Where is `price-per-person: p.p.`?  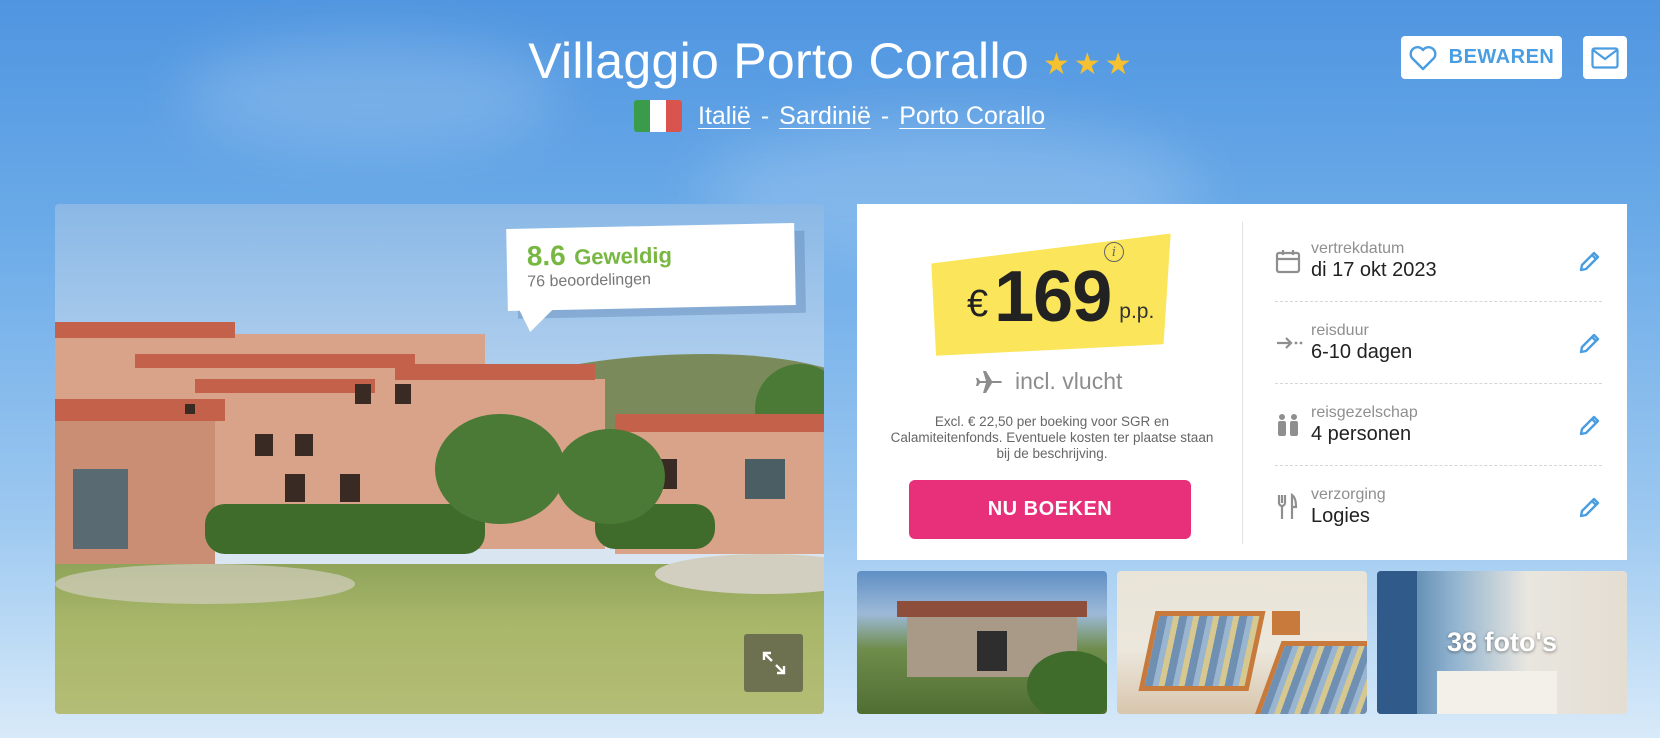 price-per-person: p.p. is located at coordinates (1137, 311).